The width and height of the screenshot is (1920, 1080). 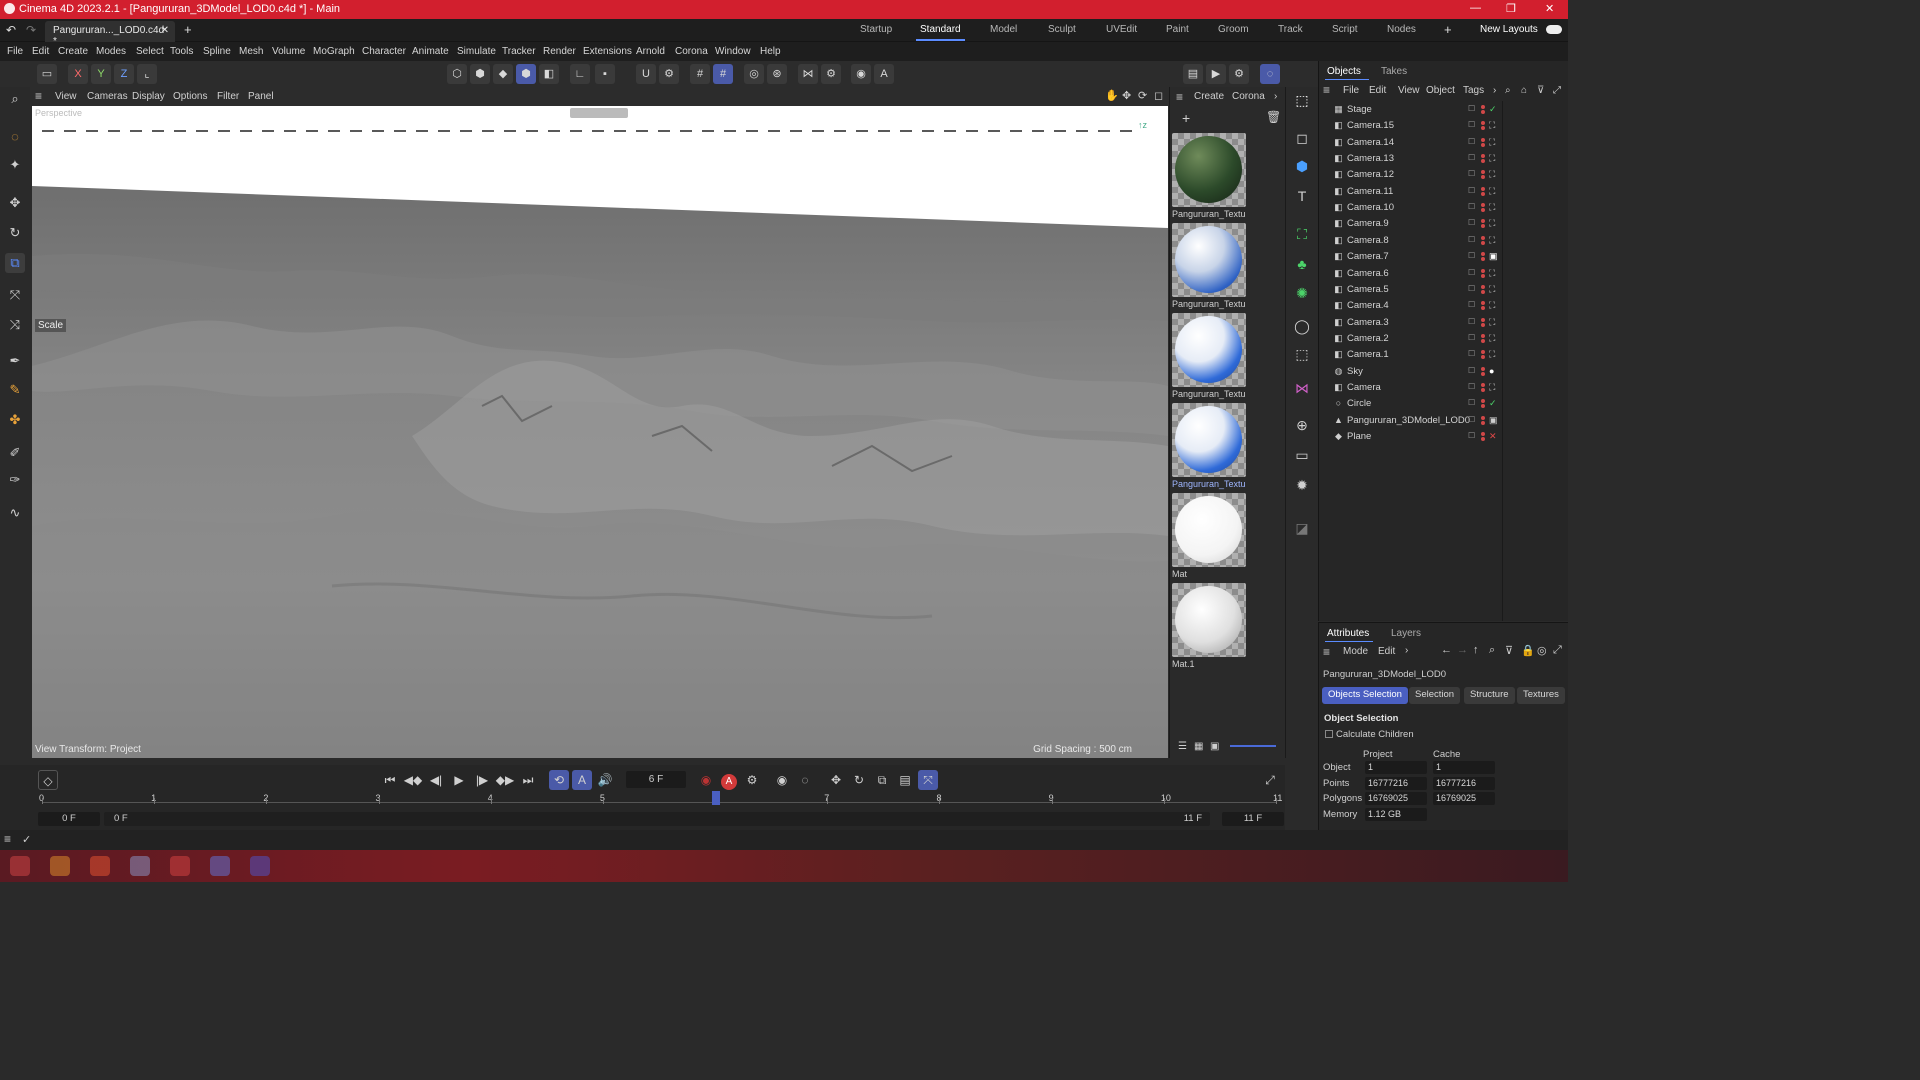 What do you see at coordinates (1493, 109) in the screenshot?
I see `check-tag-icon: ✓` at bounding box center [1493, 109].